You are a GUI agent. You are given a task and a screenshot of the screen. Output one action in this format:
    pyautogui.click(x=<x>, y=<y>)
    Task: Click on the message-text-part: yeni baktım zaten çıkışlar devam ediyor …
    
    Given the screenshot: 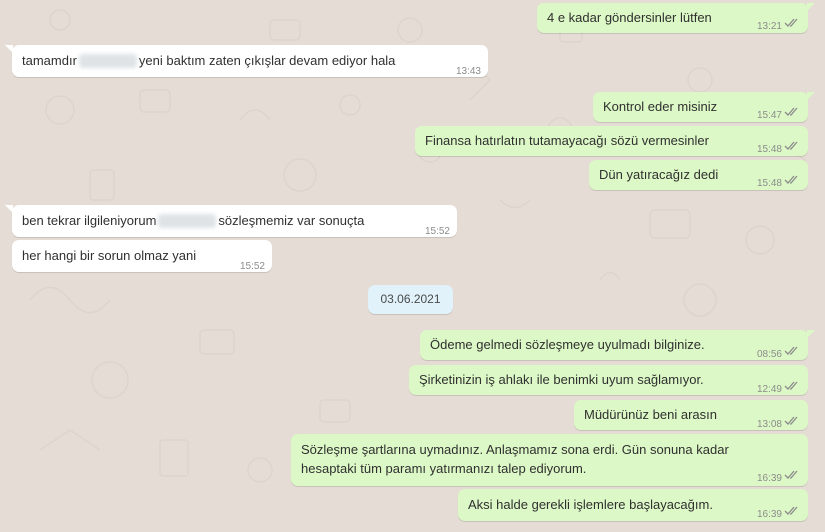 What is the action you would take?
    pyautogui.click(x=267, y=60)
    